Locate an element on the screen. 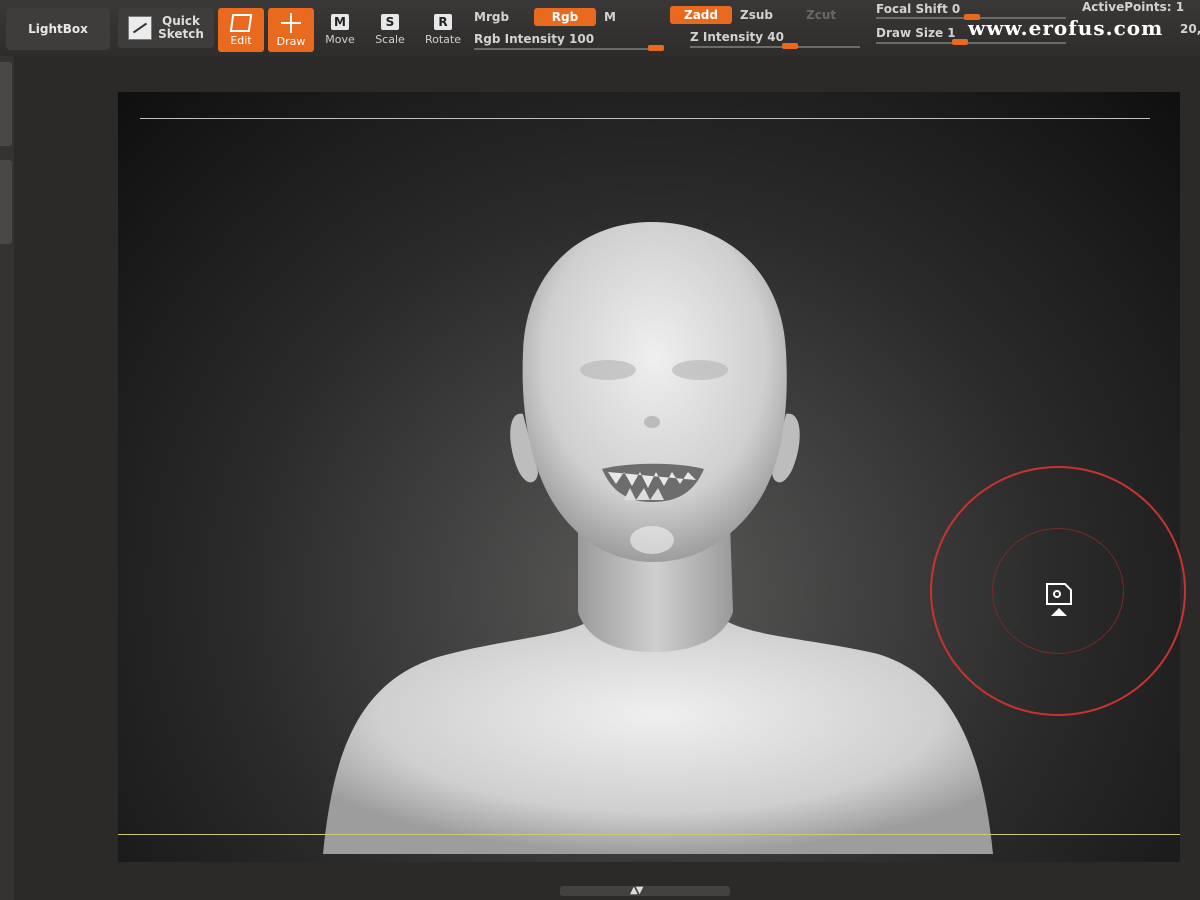 The height and width of the screenshot is (900, 1200). lightbox-label: LightBox is located at coordinates (58, 29).